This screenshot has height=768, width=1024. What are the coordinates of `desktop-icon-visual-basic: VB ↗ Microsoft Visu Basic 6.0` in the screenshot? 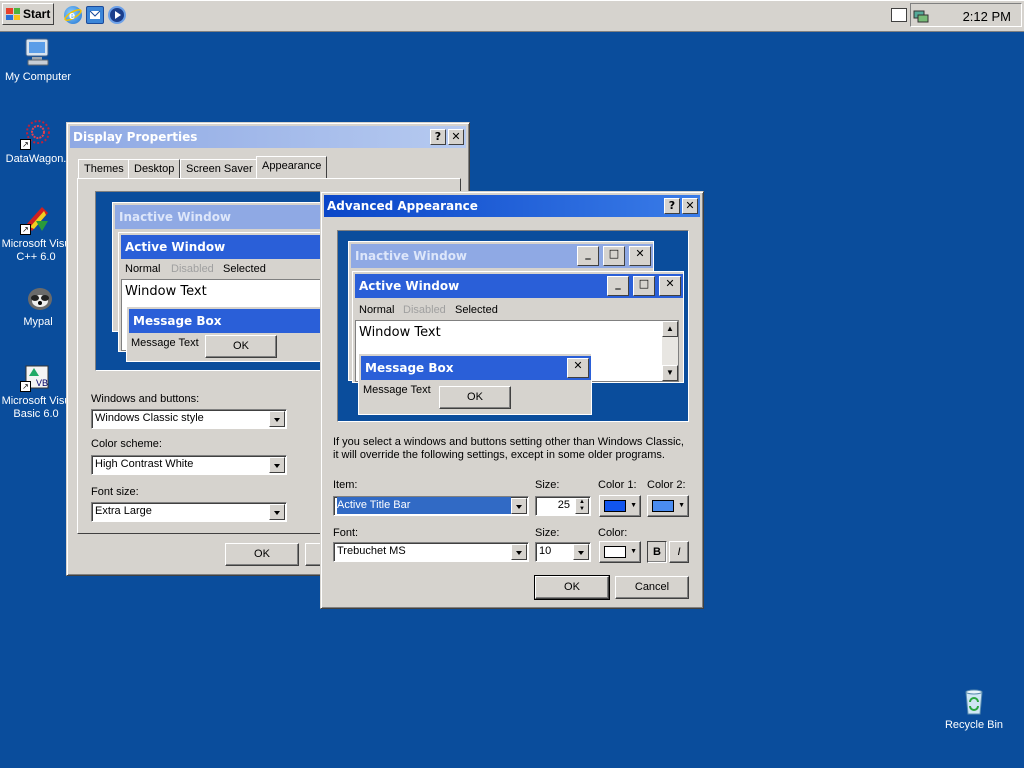 It's located at (37, 390).